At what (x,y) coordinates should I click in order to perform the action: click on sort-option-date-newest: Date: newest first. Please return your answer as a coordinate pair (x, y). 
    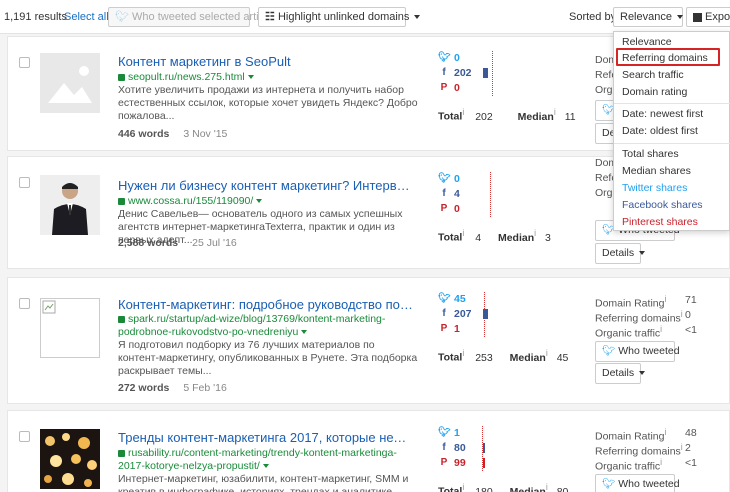
    Looking at the image, I should click on (662, 114).